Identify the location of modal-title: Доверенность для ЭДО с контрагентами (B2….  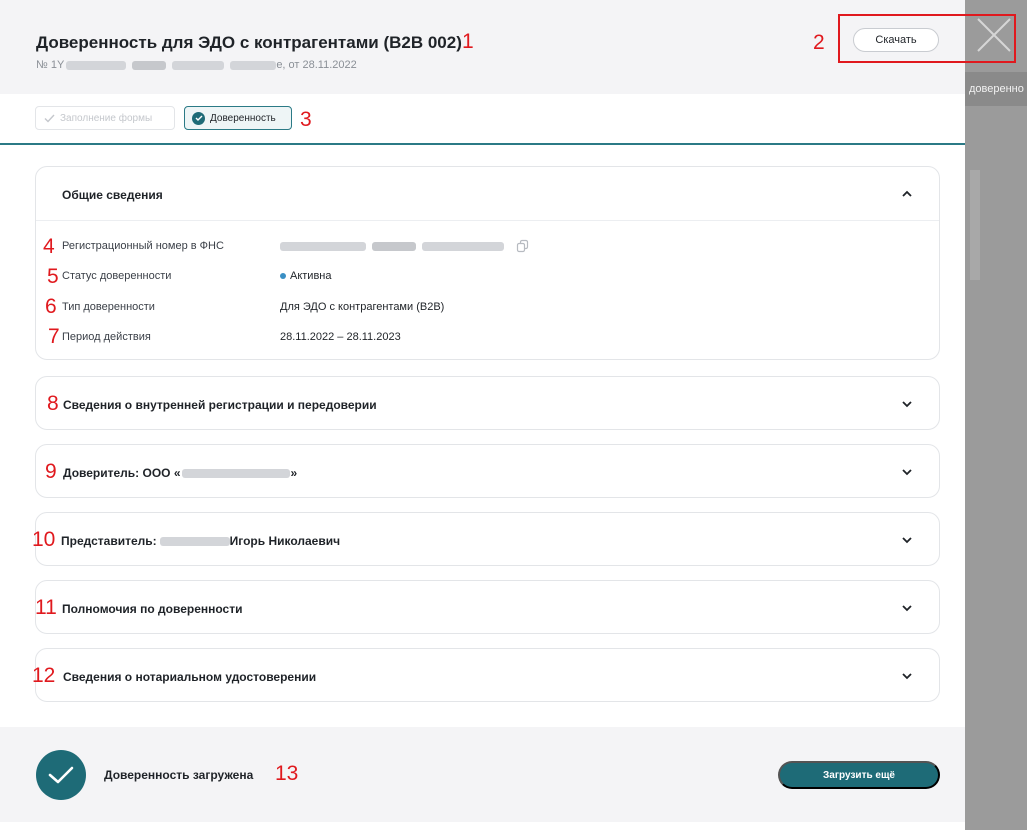
(249, 42).